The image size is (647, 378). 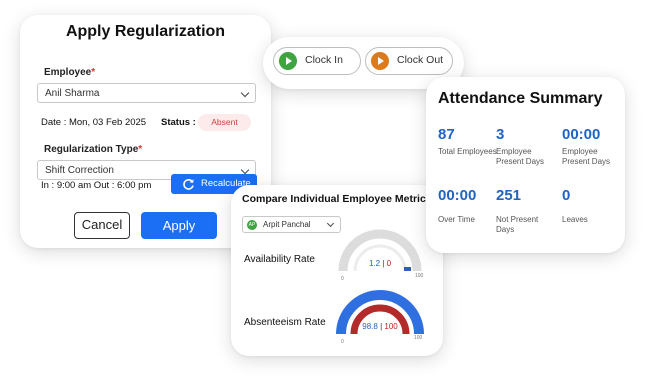 What do you see at coordinates (592, 206) in the screenshot?
I see `stat-leaves: 0 Leaves` at bounding box center [592, 206].